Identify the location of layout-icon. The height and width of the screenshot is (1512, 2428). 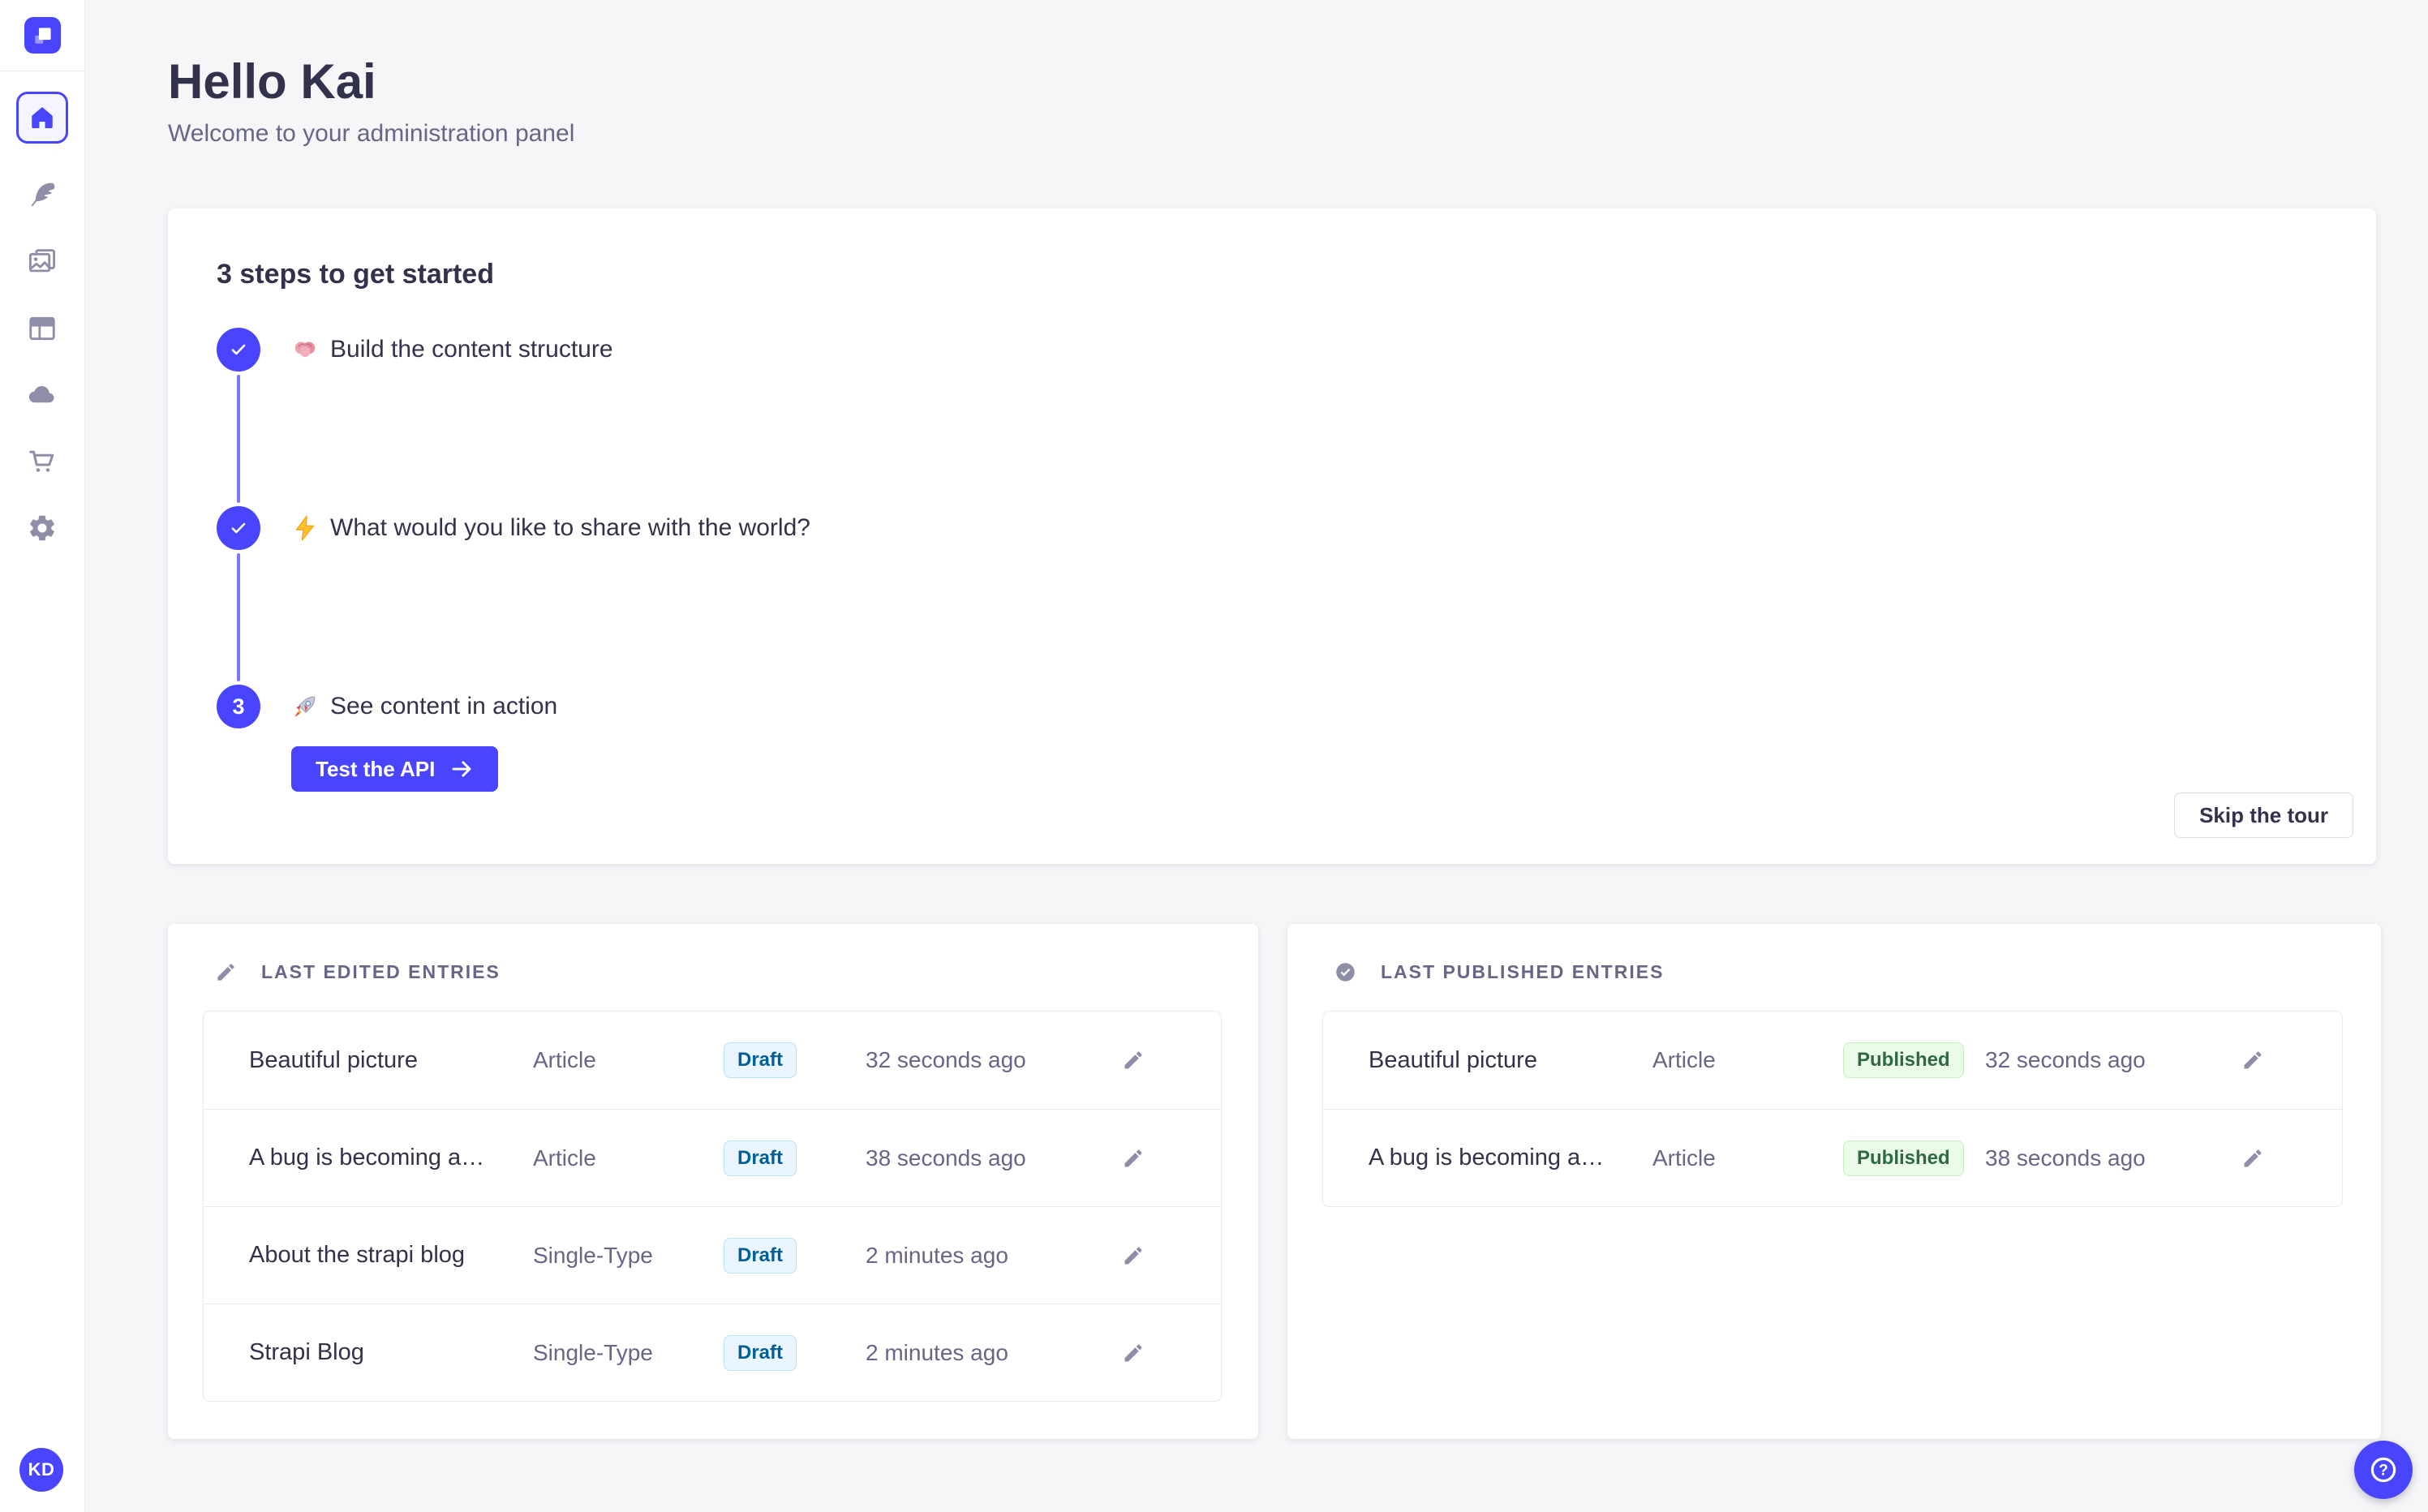
(42, 328).